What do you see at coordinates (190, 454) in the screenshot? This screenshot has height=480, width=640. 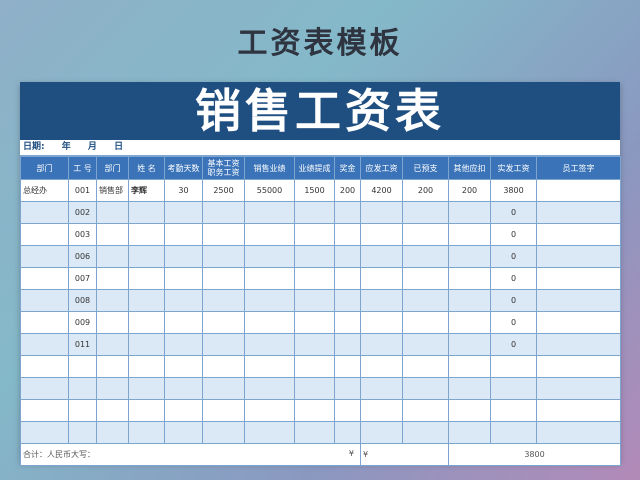 I see `total-label-cell: 合计：人民币大写： ¥` at bounding box center [190, 454].